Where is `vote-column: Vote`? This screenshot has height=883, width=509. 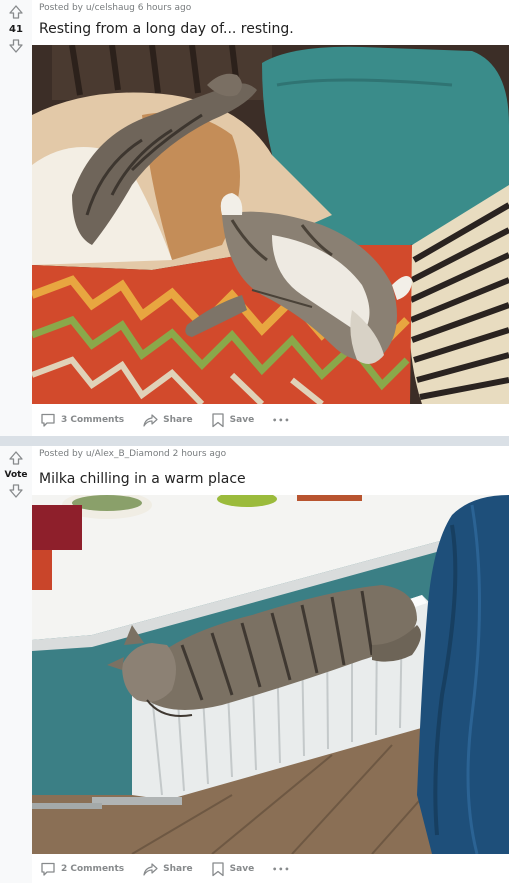
vote-column: Vote is located at coordinates (16, 664).